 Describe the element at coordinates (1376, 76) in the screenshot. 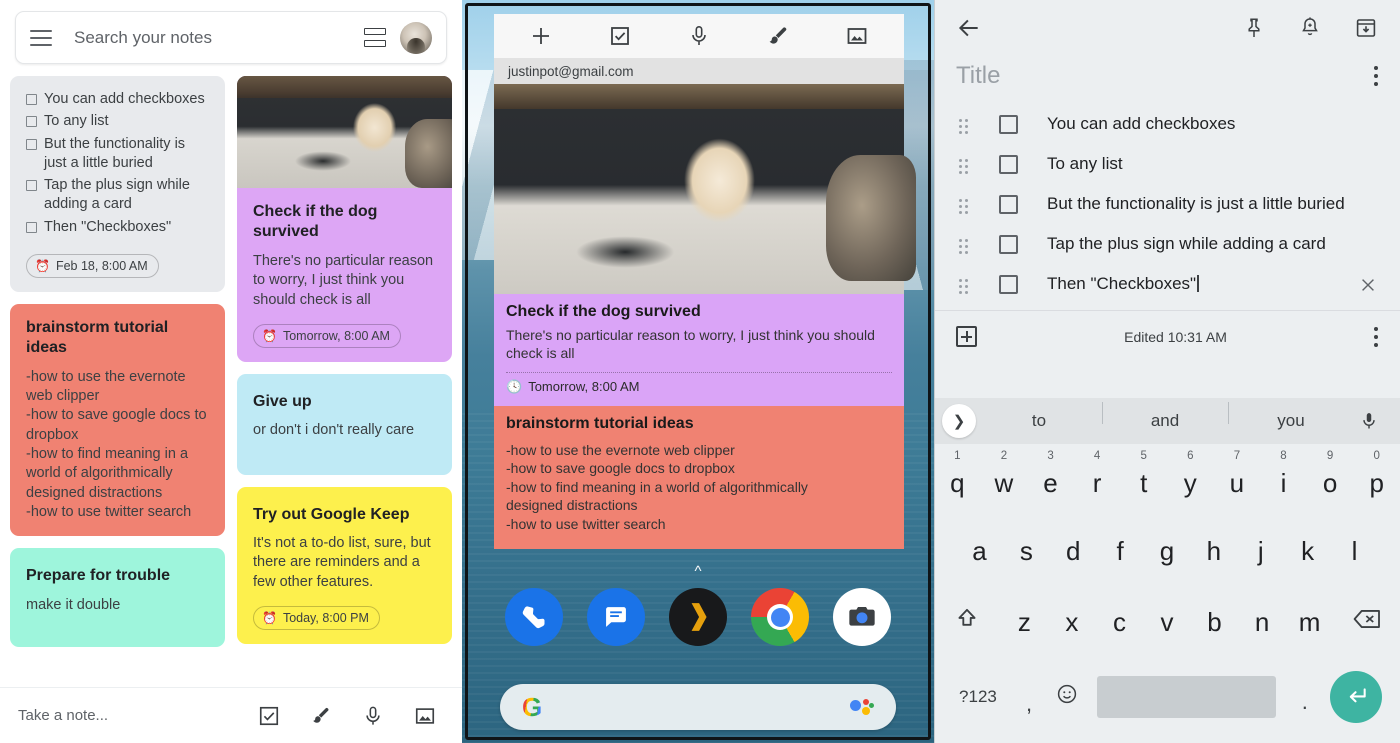

I see `overflow-menu-icon` at that location.